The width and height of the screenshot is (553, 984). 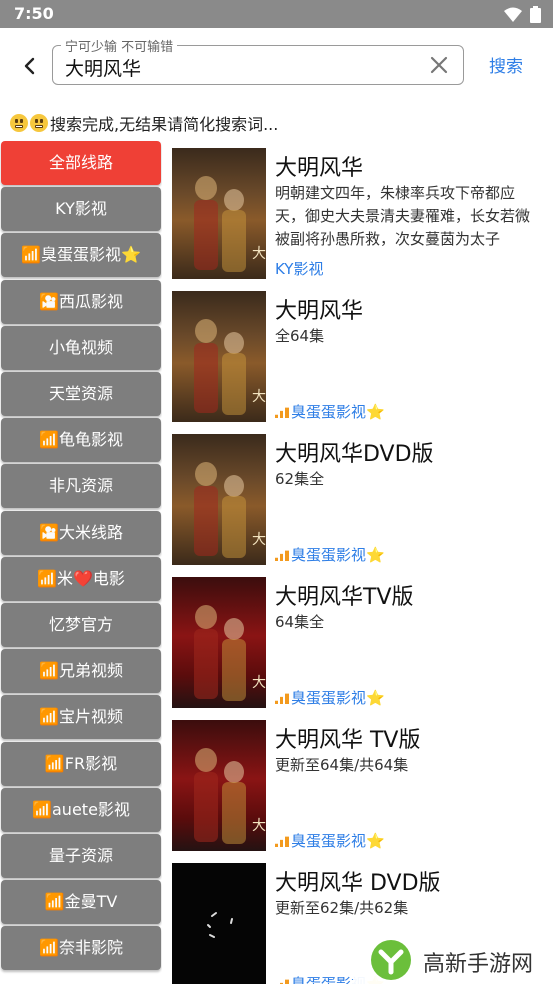 I want to click on result-description: 全64集, so click(x=300, y=336).